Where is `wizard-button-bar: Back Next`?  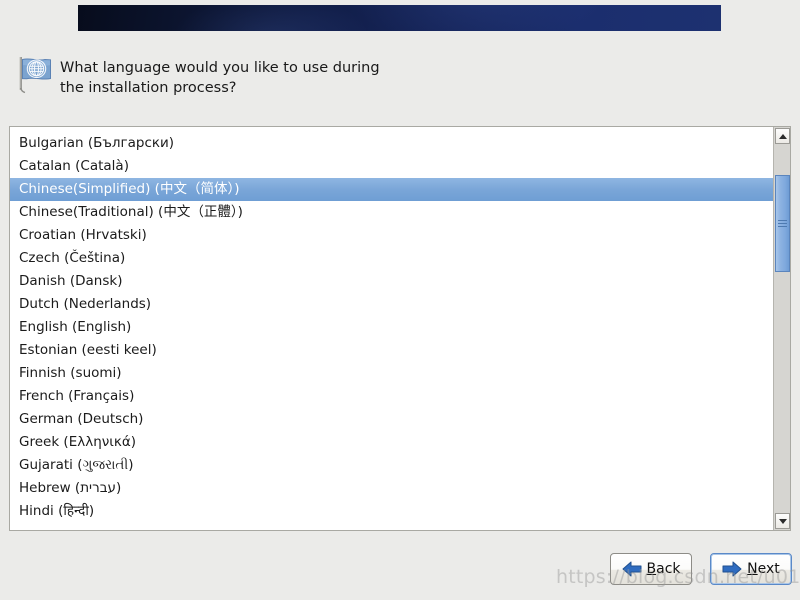
wizard-button-bar: Back Next is located at coordinates (701, 569).